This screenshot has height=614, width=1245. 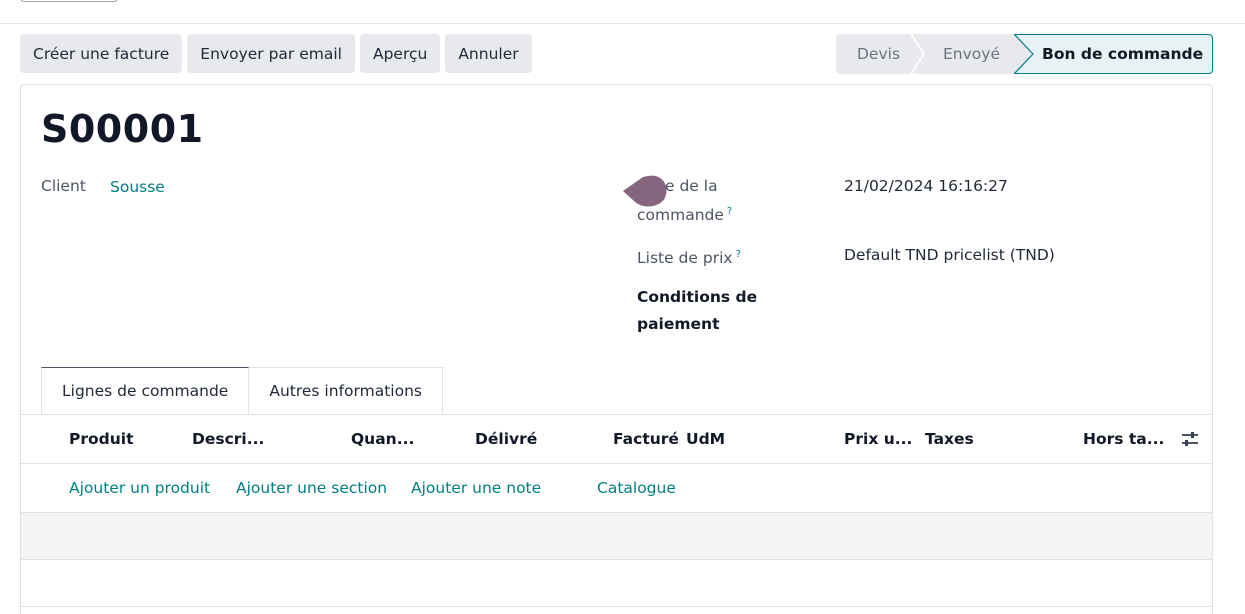 I want to click on client-label: Client, so click(x=63, y=186).